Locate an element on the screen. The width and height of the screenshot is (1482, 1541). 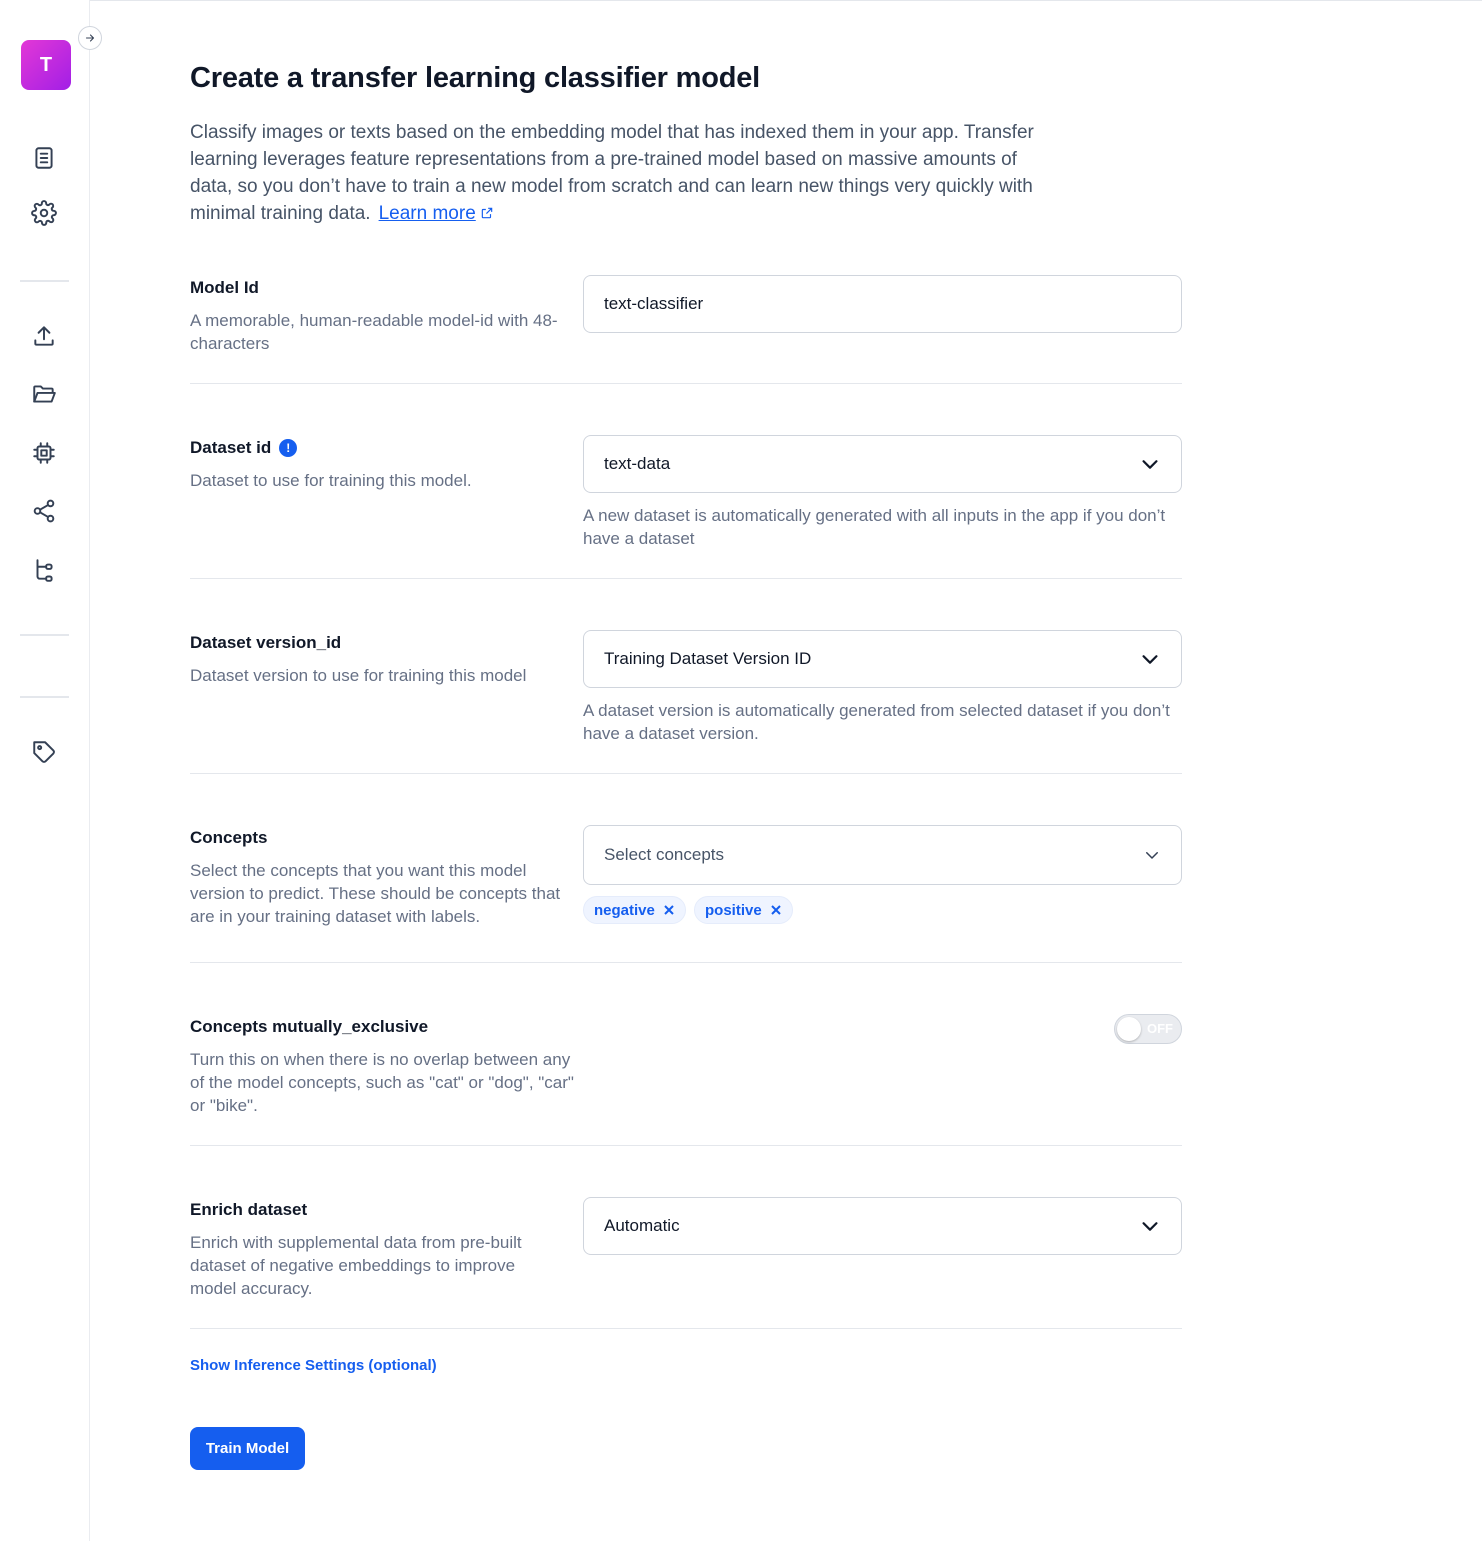
sidebar-item-settings is located at coordinates (44, 213).